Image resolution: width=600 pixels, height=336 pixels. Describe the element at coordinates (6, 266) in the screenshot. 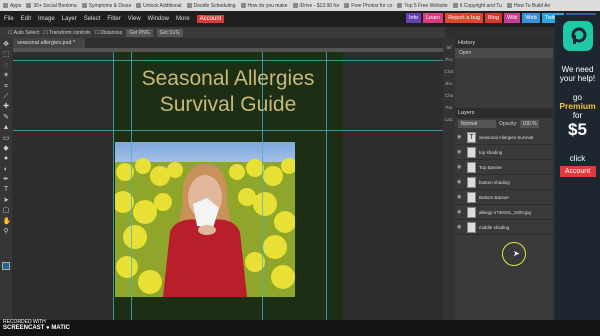

I see `foreground-color-swatch` at that location.